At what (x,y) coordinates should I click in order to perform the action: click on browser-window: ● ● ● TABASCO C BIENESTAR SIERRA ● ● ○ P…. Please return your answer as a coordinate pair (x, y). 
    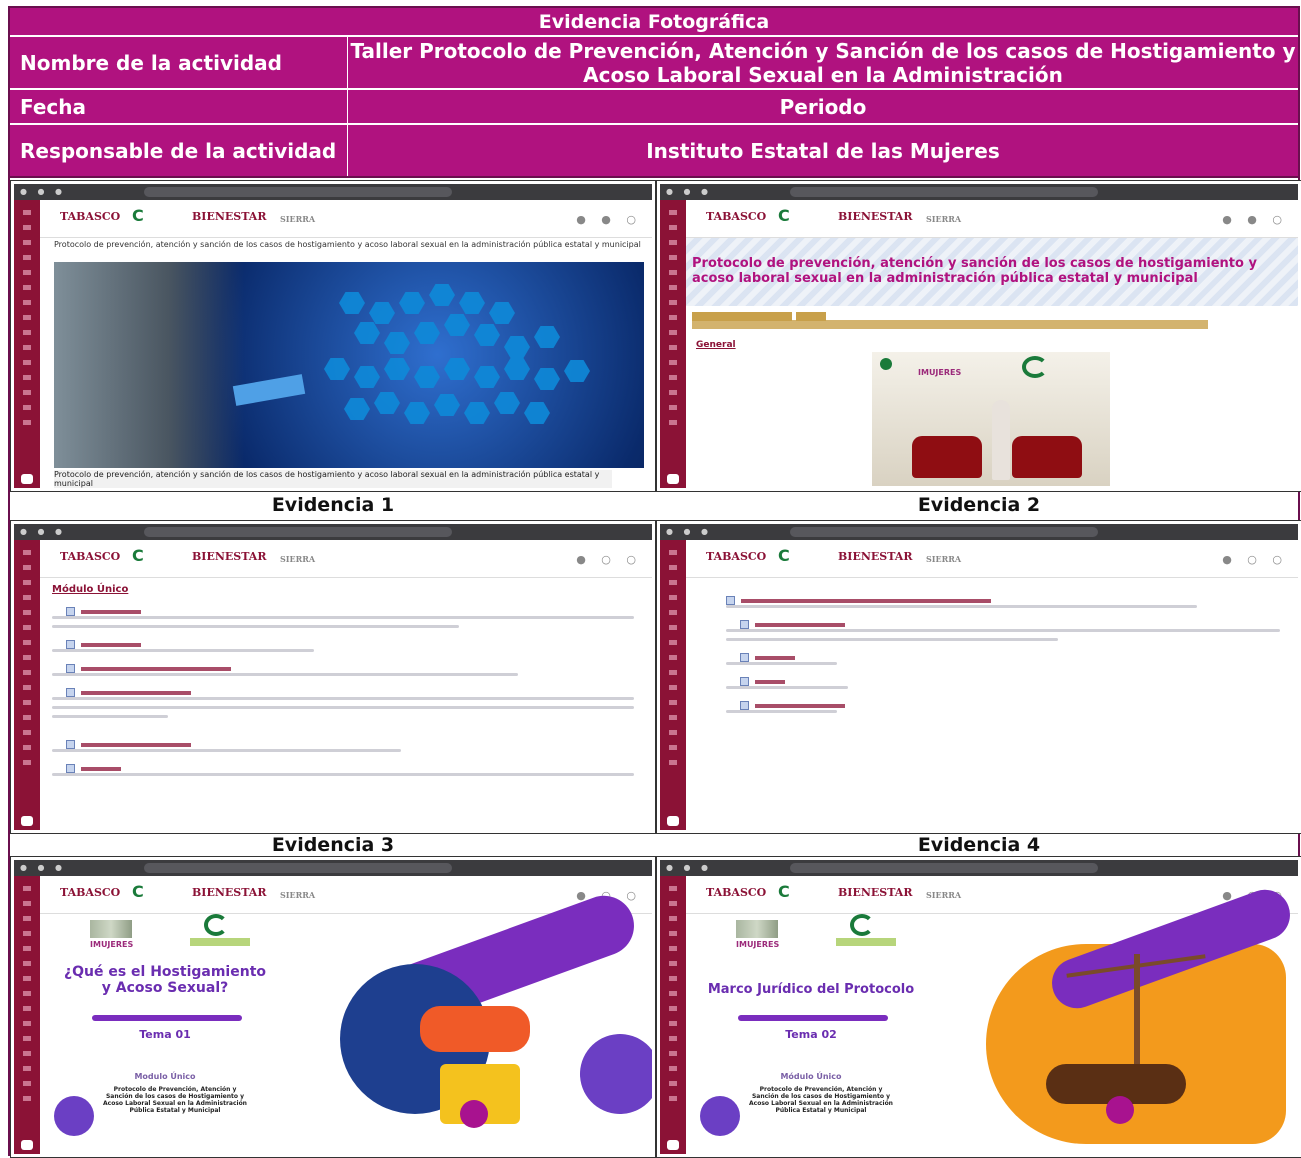
    Looking at the image, I should click on (979, 336).